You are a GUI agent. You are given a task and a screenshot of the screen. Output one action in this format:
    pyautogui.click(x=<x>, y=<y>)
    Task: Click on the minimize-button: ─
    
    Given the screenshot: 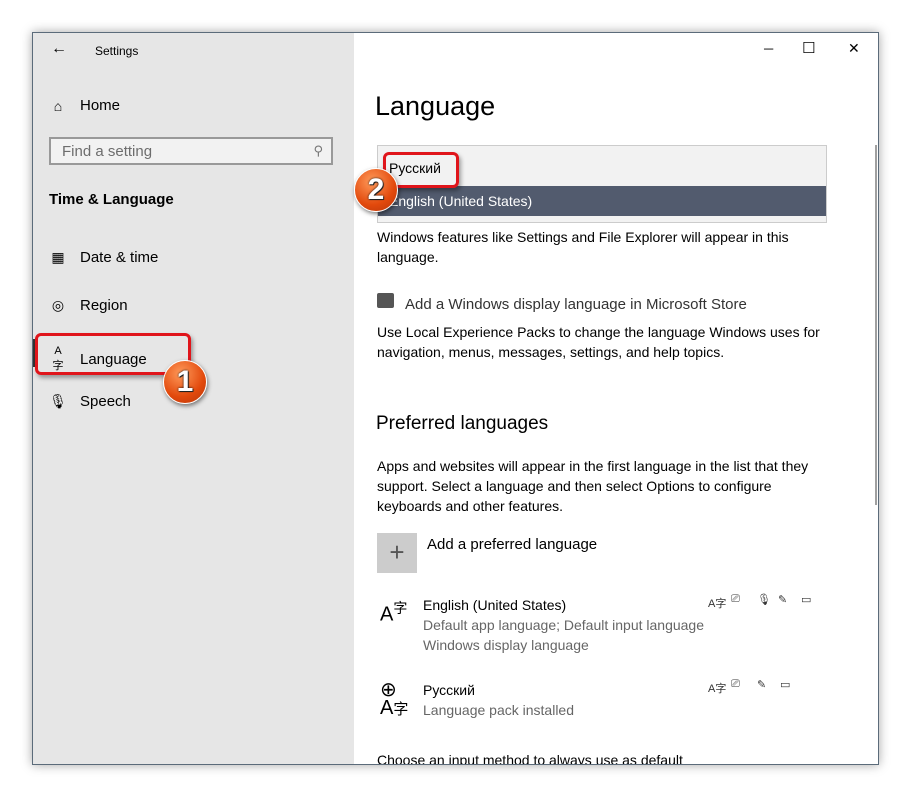 What is the action you would take?
    pyautogui.click(x=768, y=48)
    